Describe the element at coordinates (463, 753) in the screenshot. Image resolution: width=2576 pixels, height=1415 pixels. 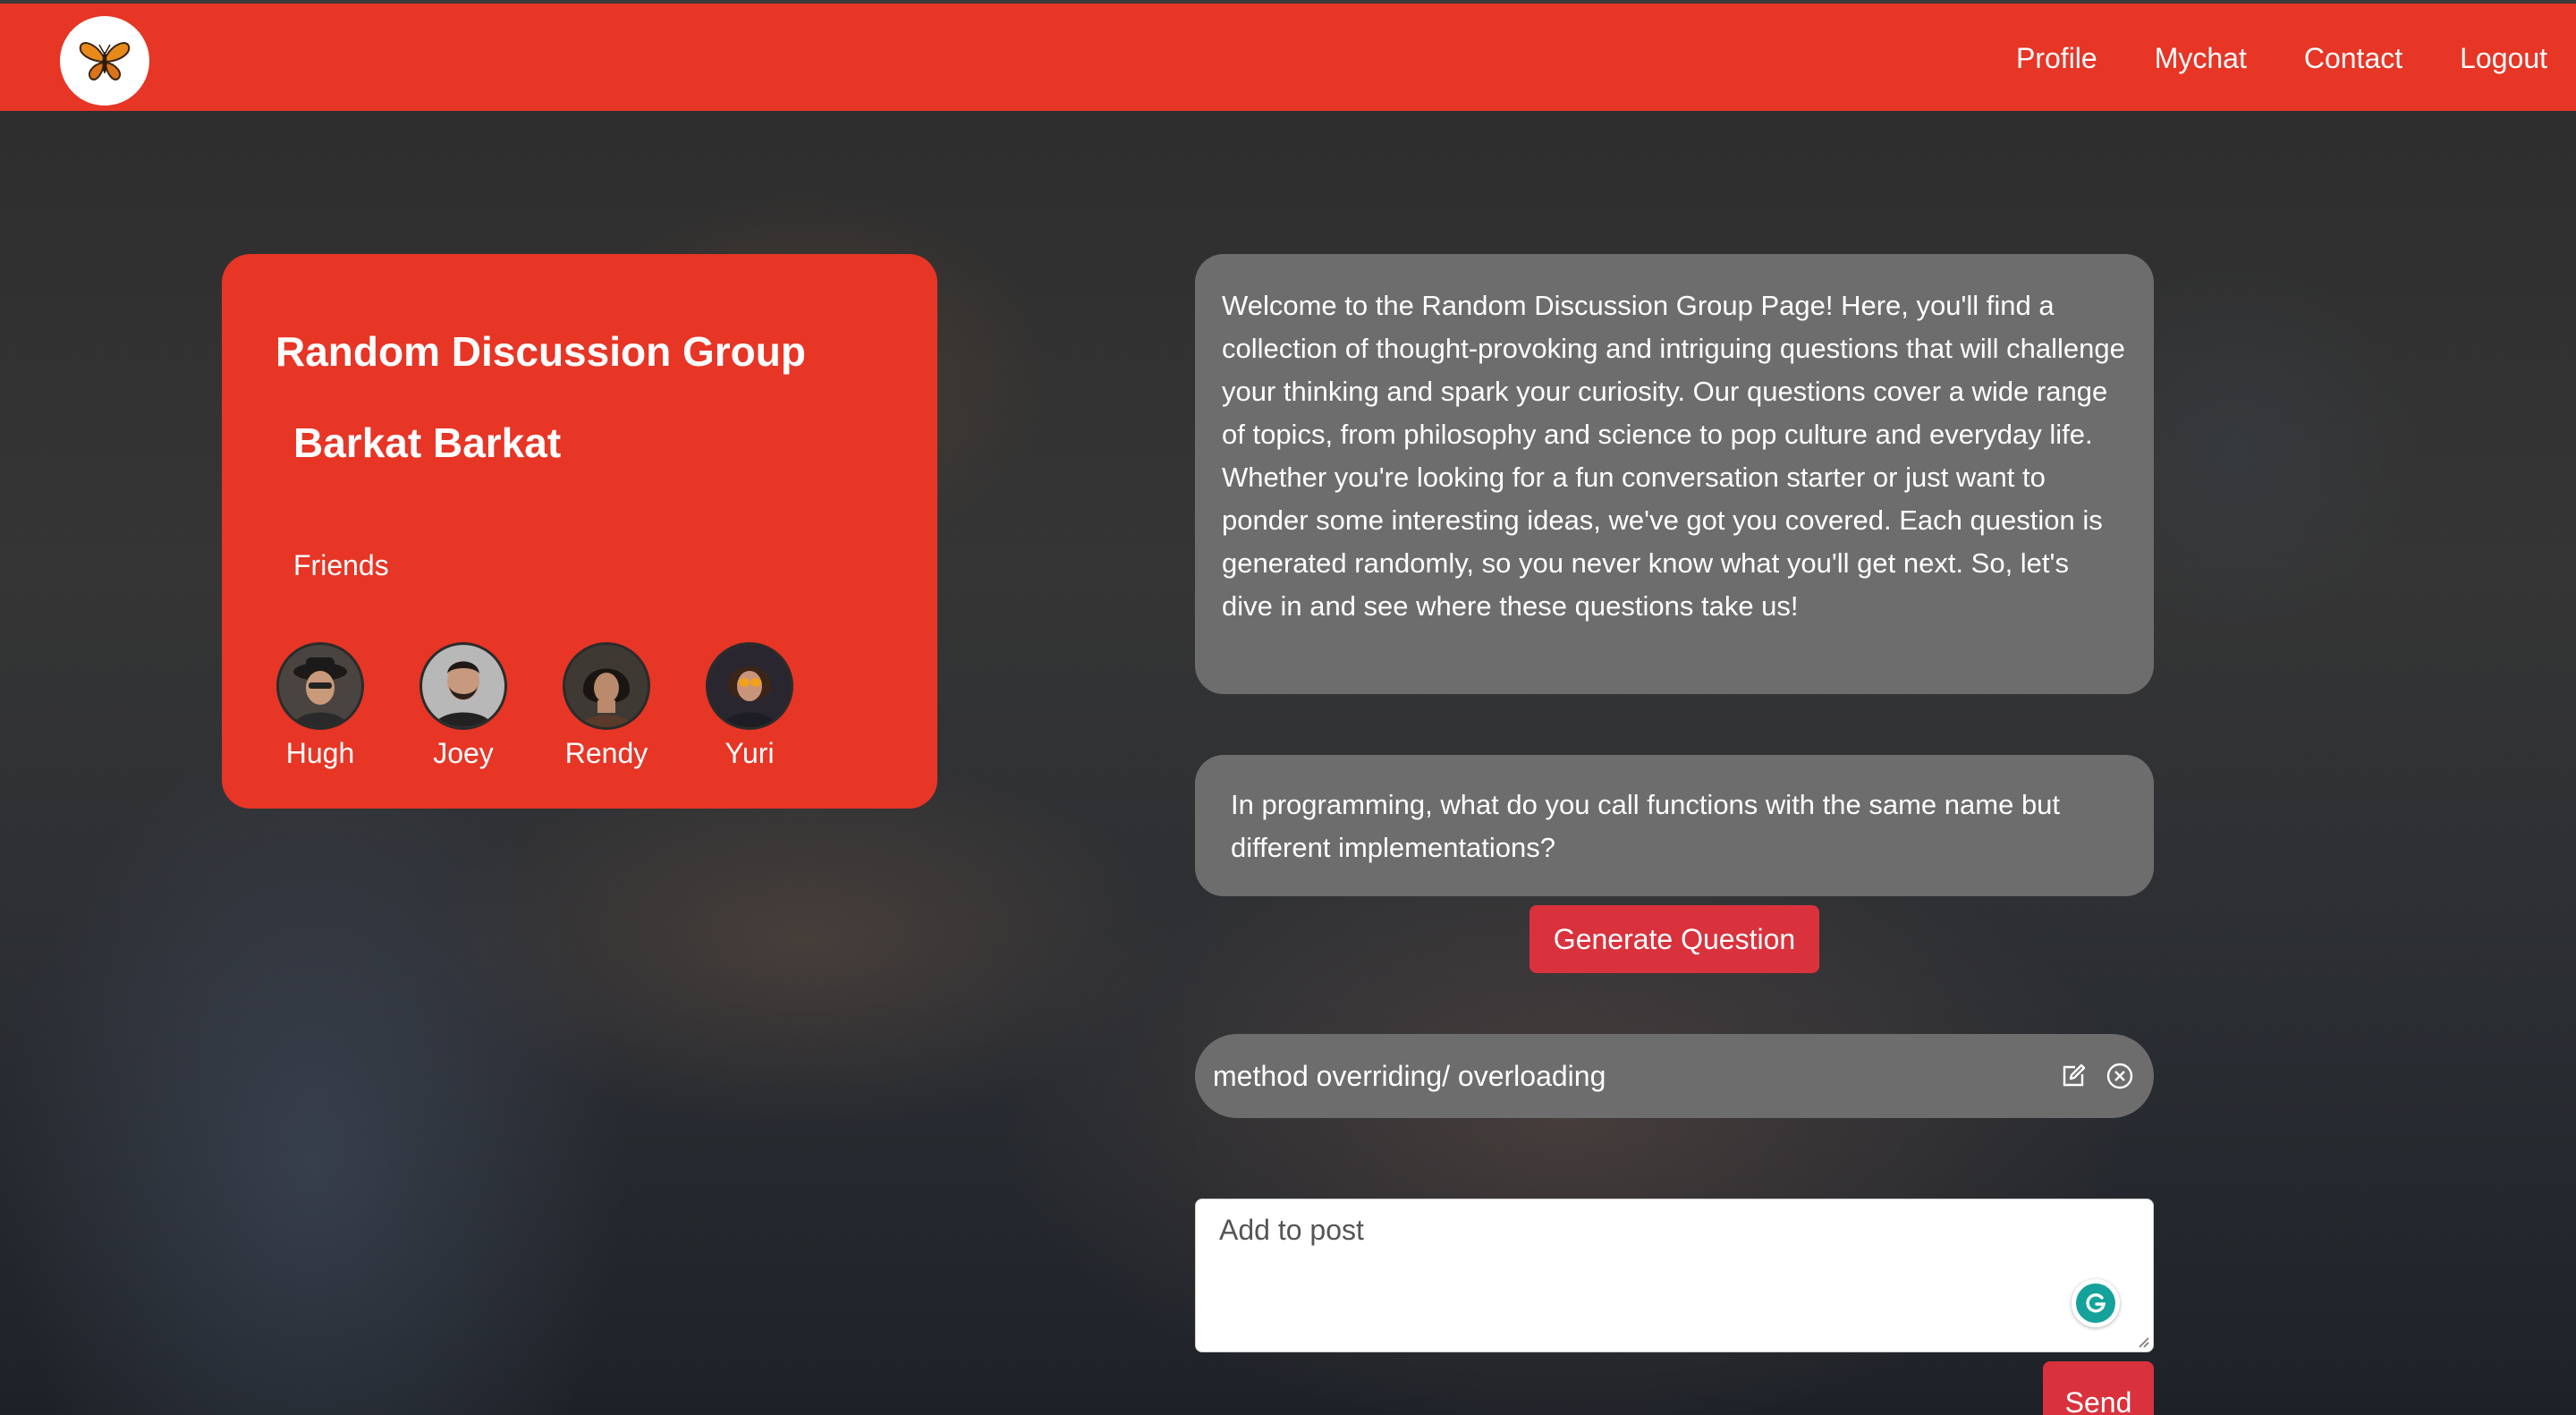
I see `friend-name: Joey` at that location.